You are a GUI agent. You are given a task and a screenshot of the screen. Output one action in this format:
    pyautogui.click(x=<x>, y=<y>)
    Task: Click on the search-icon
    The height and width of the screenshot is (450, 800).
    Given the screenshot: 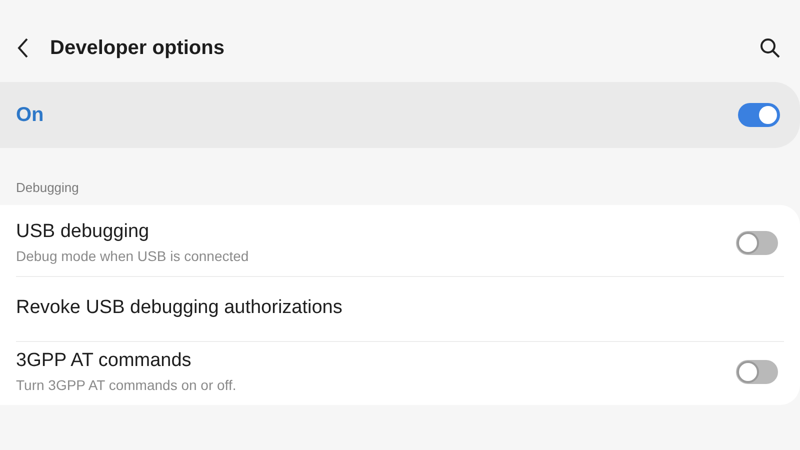 What is the action you would take?
    pyautogui.click(x=770, y=48)
    